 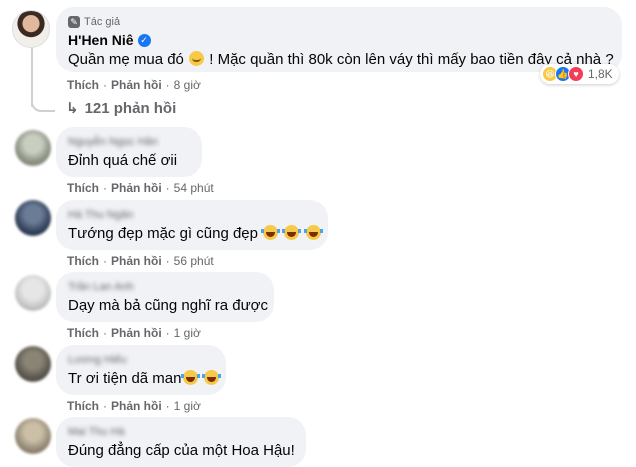 What do you see at coordinates (600, 74) in the screenshot?
I see `reaction-count: 1,8K` at bounding box center [600, 74].